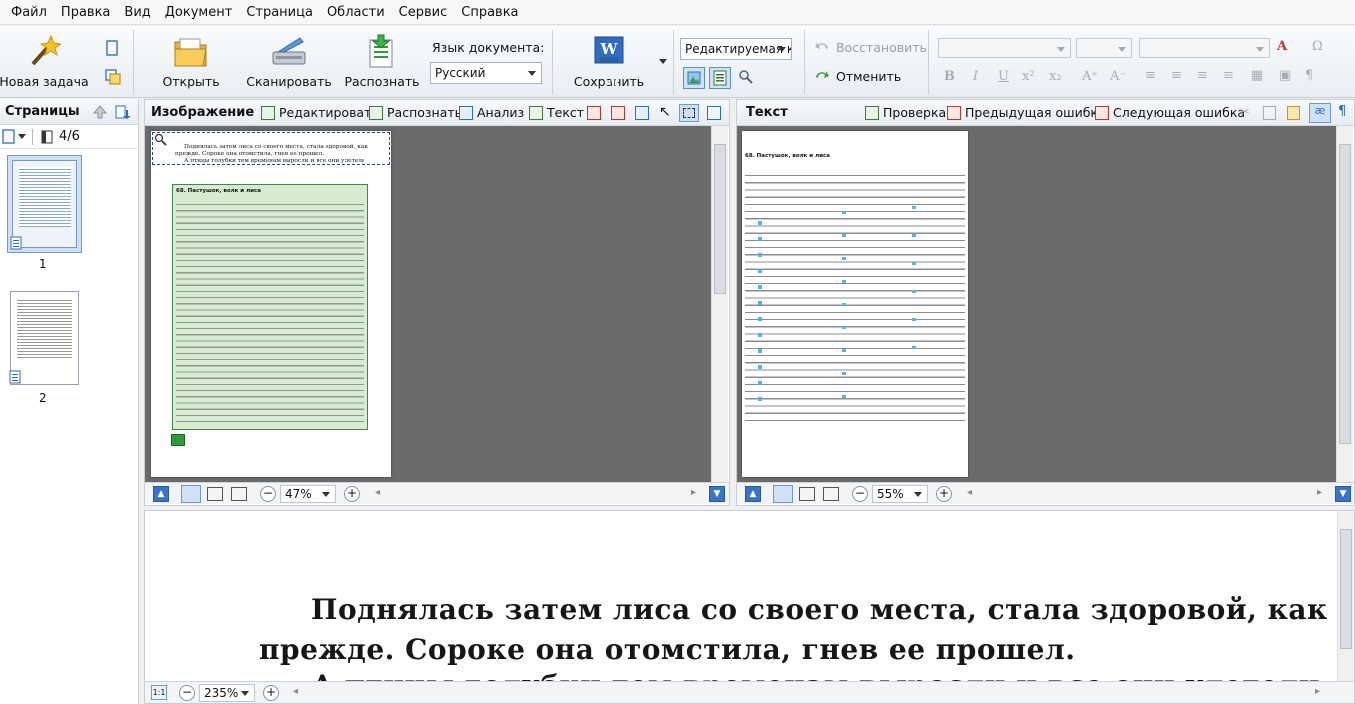  Describe the element at coordinates (720, 78) in the screenshot. I see `text-view-icon` at that location.